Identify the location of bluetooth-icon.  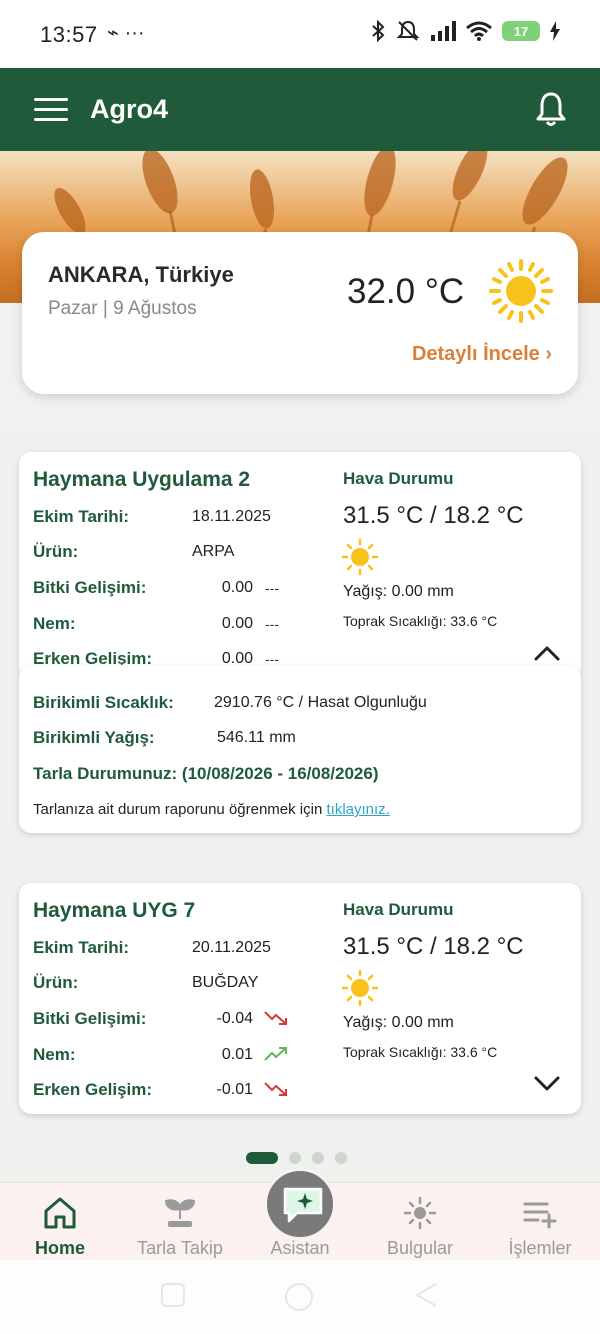
(378, 31).